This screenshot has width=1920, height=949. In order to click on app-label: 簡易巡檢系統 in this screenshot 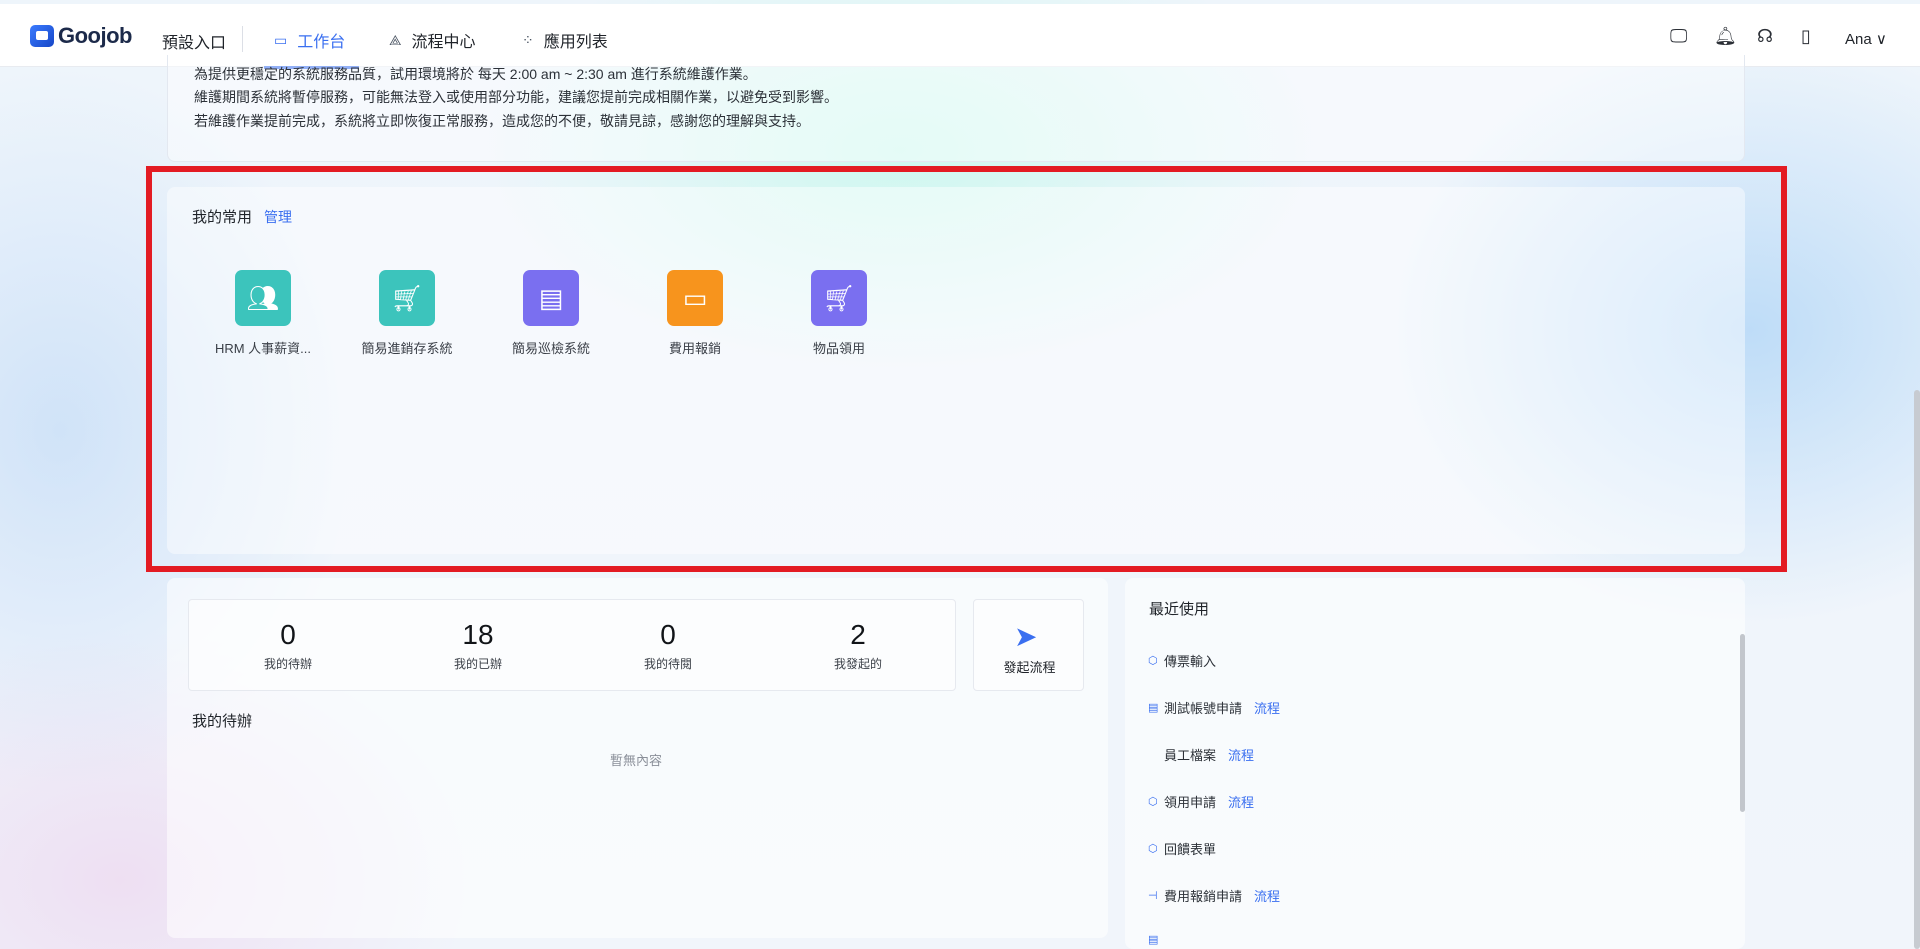, I will do `click(550, 348)`.